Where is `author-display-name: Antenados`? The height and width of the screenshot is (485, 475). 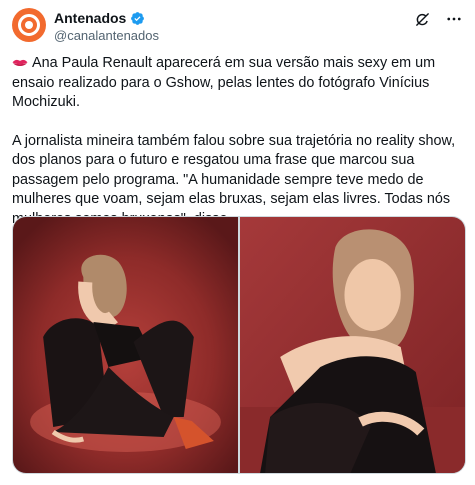
author-display-name: Antenados is located at coordinates (90, 18).